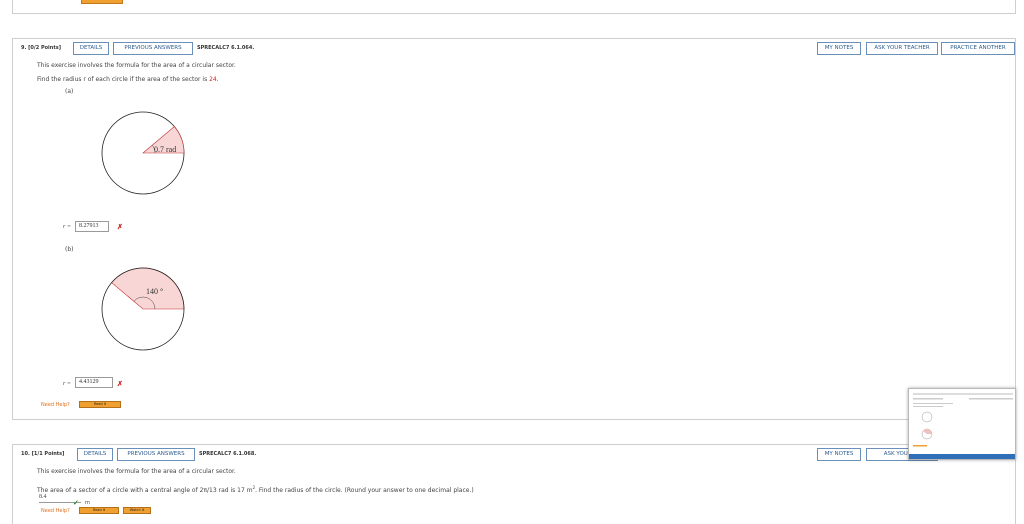 Image resolution: width=1024 pixels, height=524 pixels. I want to click on answer-input: 8.4, so click(43, 497).